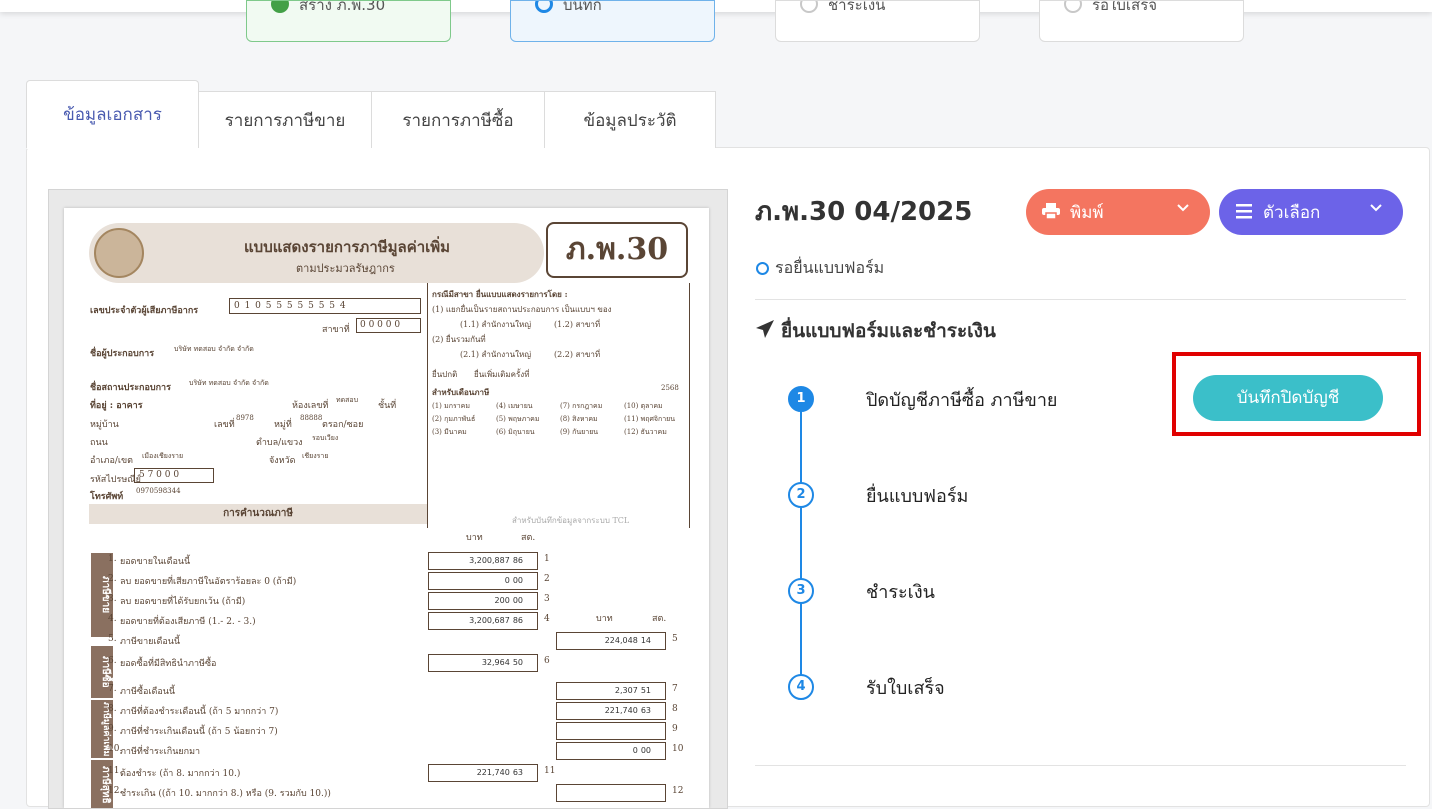 The width and height of the screenshot is (1432, 809). What do you see at coordinates (115, 749) in the screenshot?
I see `calc-line-number: 10.` at bounding box center [115, 749].